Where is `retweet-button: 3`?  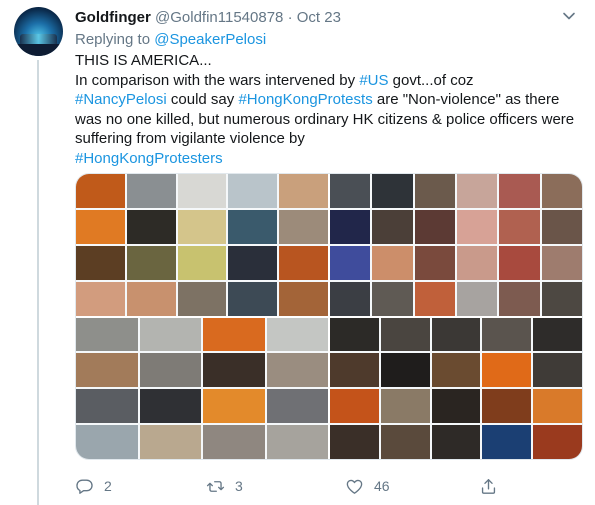 retweet-button: 3 is located at coordinates (224, 486).